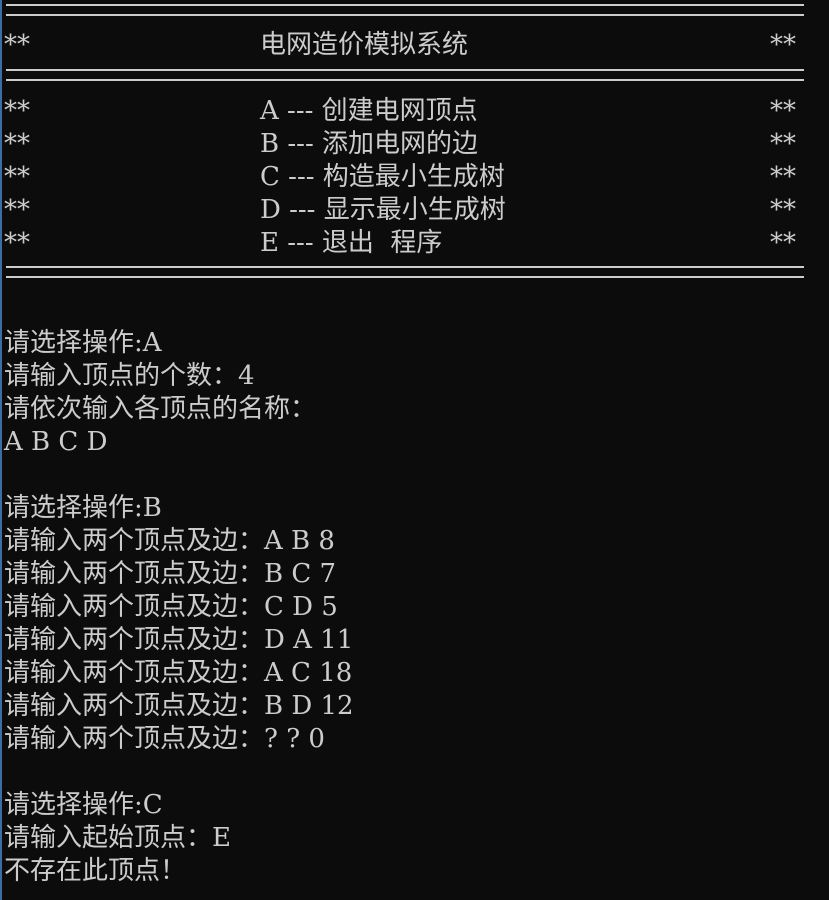 Image resolution: width=829 pixels, height=900 pixels. What do you see at coordinates (95, 871) in the screenshot?
I see `error-message: 不存在此顶点！` at bounding box center [95, 871].